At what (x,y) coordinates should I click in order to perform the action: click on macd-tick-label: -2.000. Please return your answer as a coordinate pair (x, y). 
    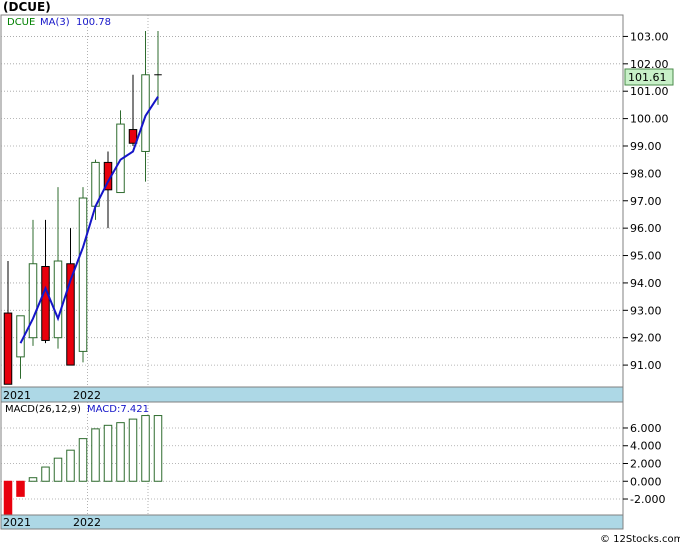
    Looking at the image, I should click on (647, 499).